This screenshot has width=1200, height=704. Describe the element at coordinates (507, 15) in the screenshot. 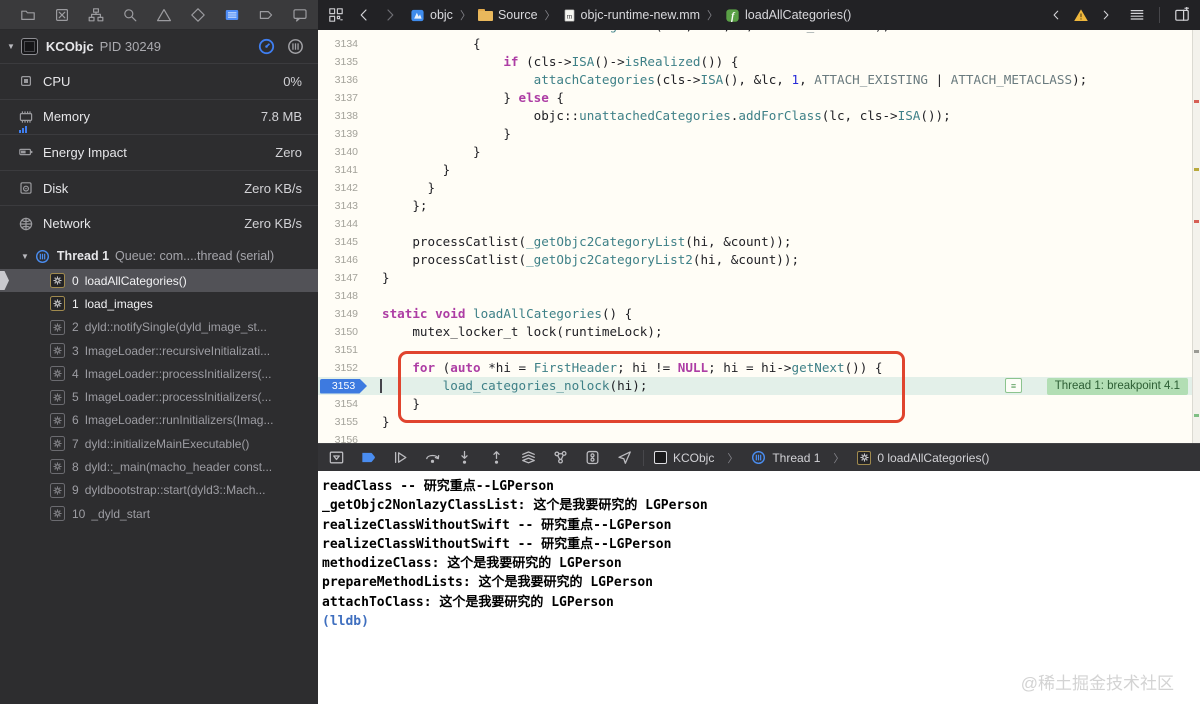

I see `jumpbar-folder: Source` at that location.